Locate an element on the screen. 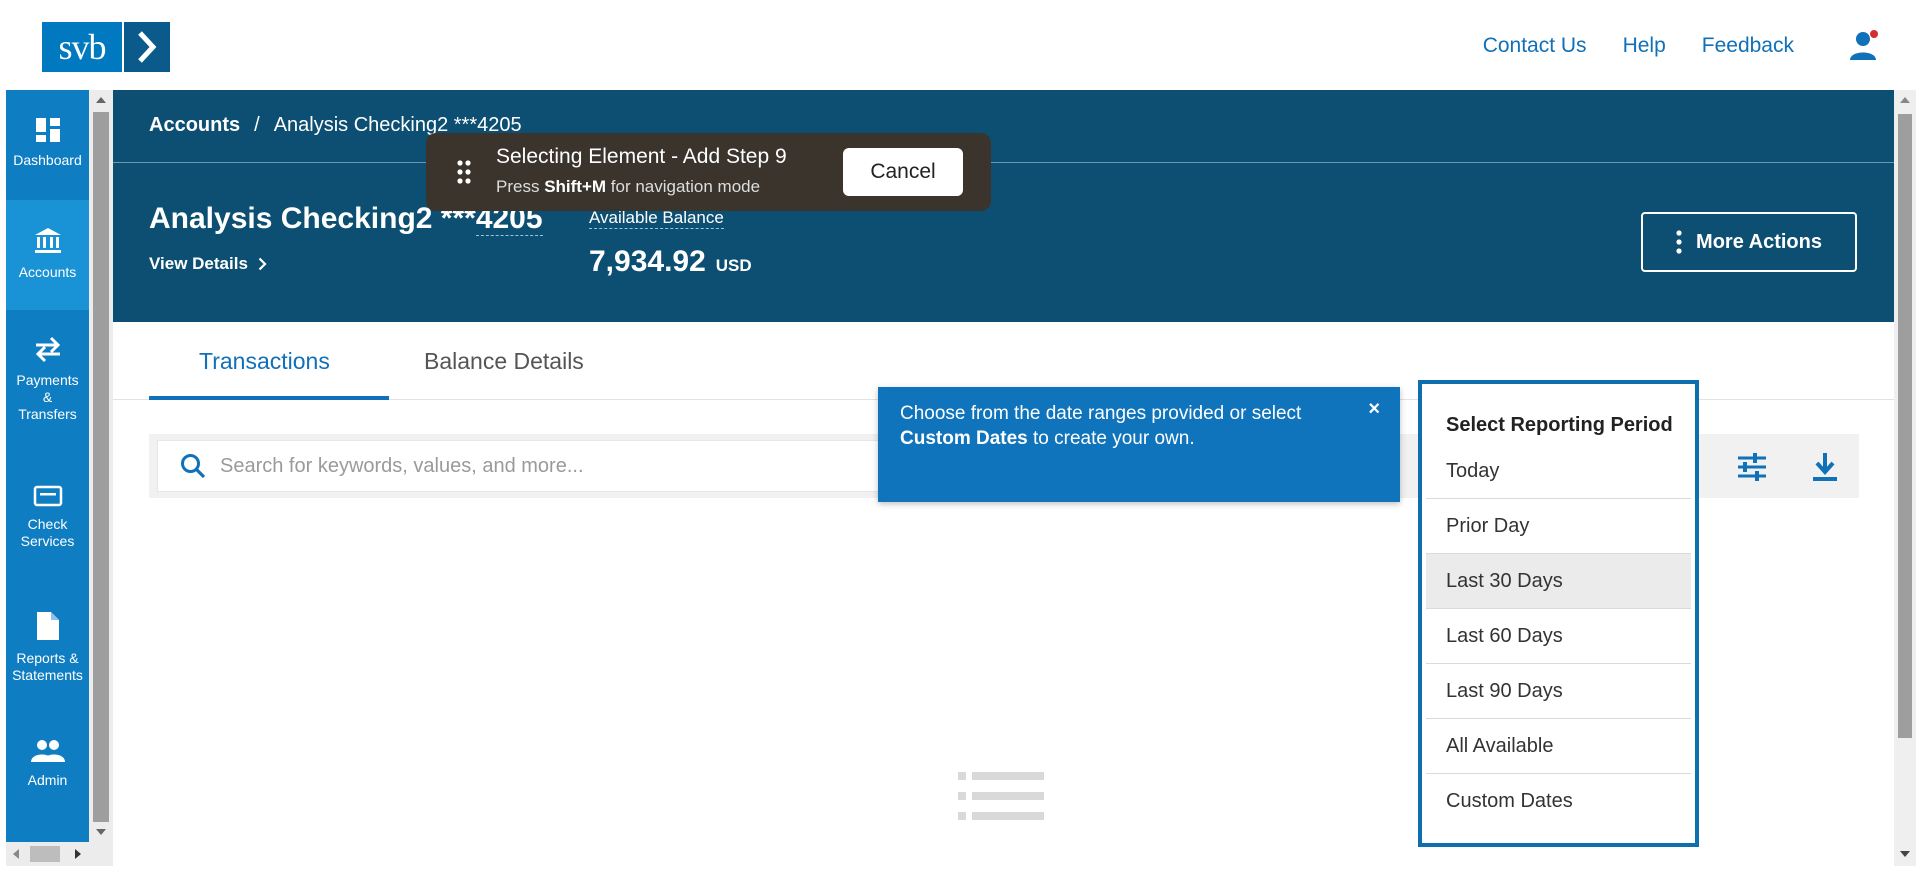 This screenshot has height=892, width=1920. search-box is located at coordinates (537, 466).